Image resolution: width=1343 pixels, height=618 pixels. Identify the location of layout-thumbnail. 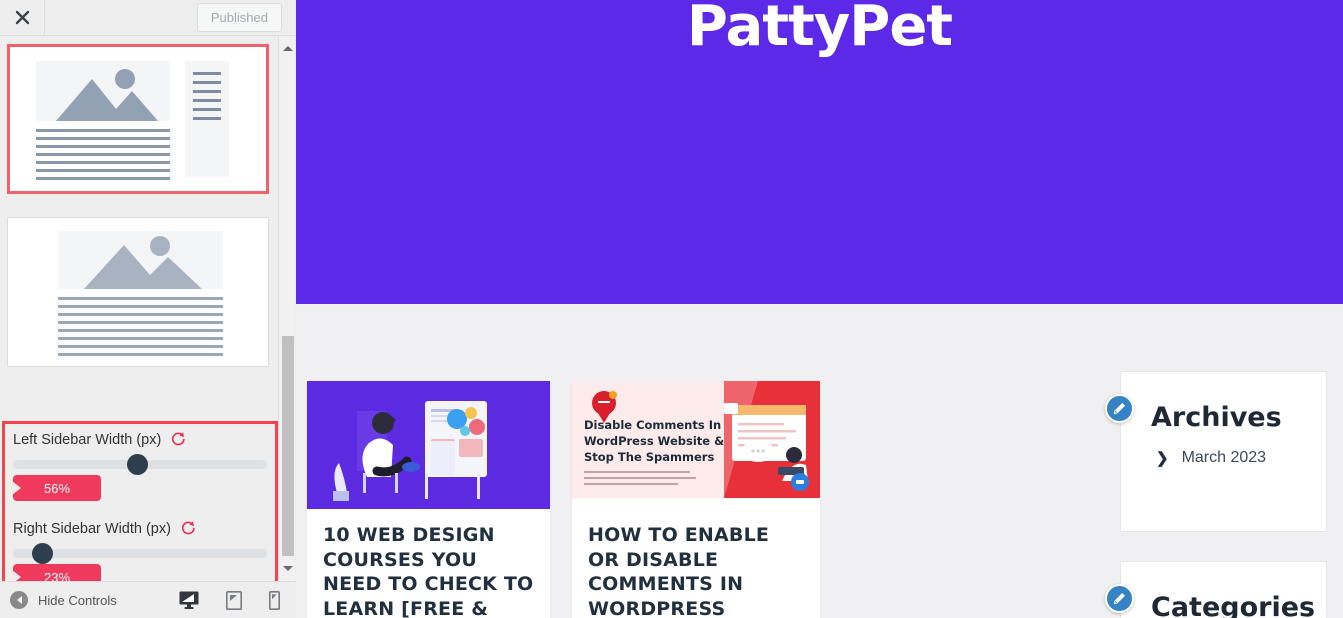
(138, 292).